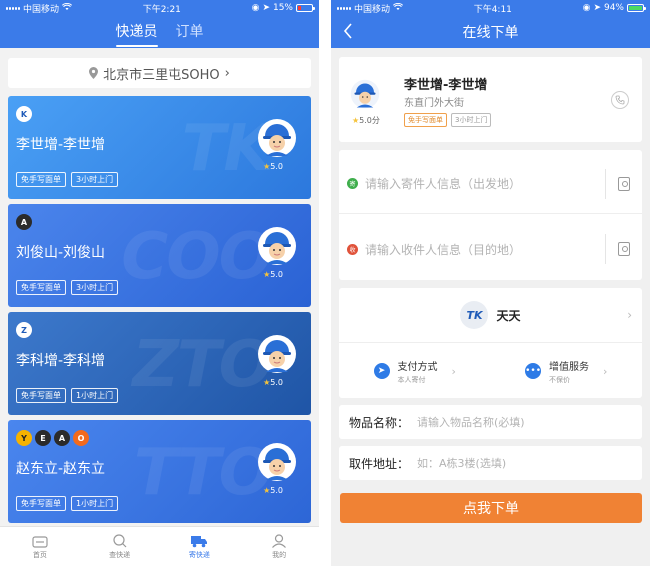  I want to click on nav-send: 寄快递, so click(200, 546).